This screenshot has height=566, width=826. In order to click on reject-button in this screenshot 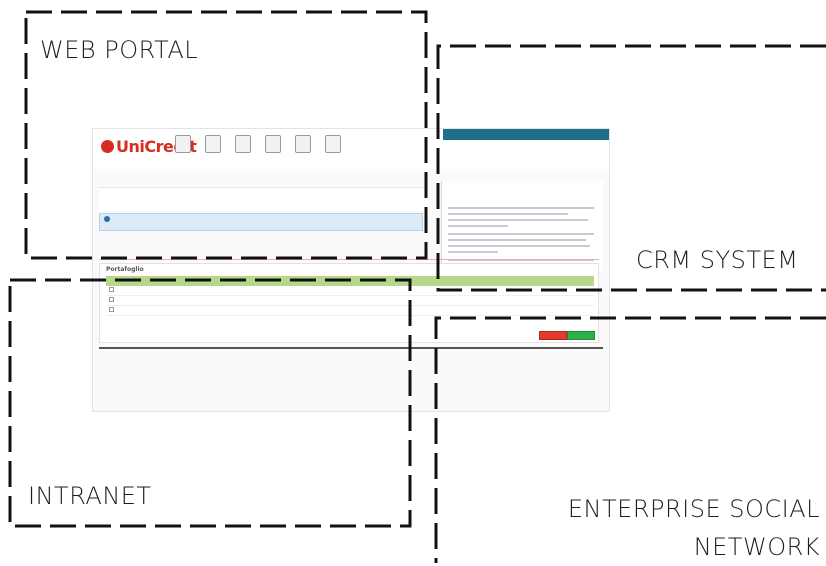, I will do `click(553, 335)`.